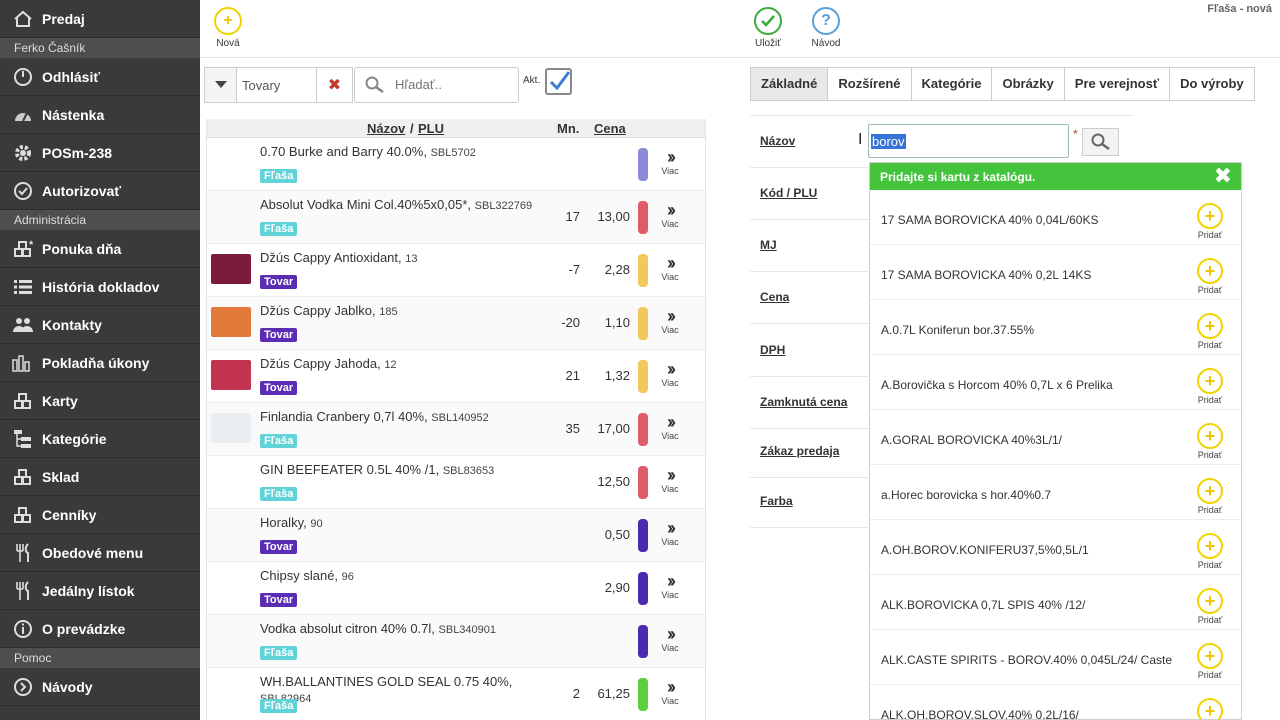 This screenshot has height=720, width=1280. Describe the element at coordinates (826, 43) in the screenshot. I see `help-button-label: Návod` at that location.